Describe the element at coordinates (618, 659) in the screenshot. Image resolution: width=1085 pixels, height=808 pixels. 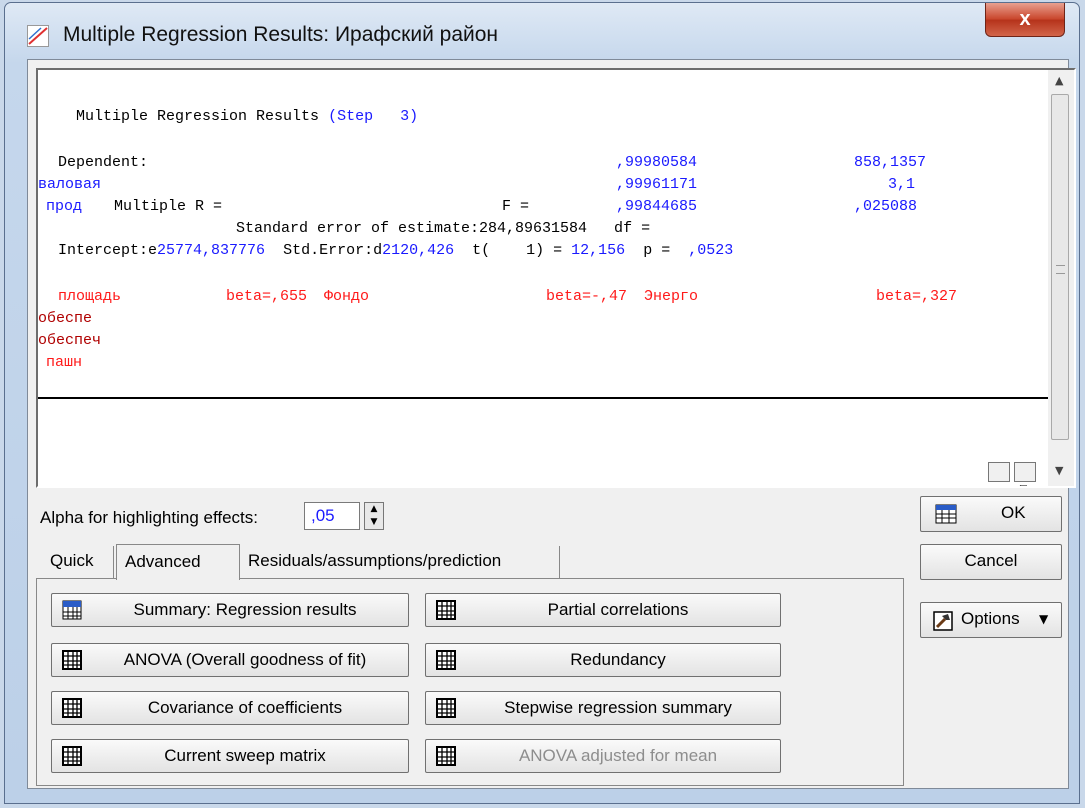
I see `redundancy-label: Redundancy` at that location.